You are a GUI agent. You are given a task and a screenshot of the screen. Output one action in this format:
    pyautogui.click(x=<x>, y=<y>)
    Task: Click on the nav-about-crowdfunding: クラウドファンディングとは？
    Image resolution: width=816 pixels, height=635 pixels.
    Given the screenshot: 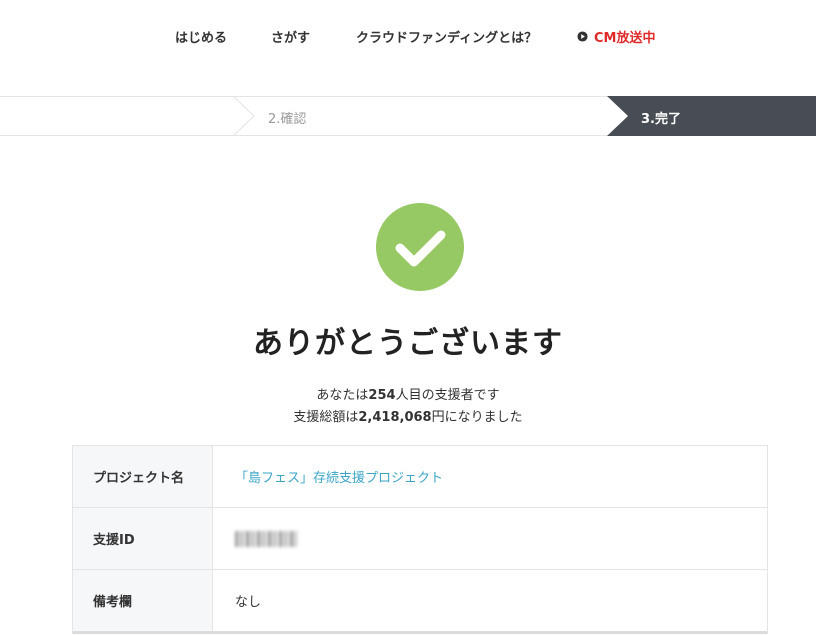 What is the action you would take?
    pyautogui.click(x=446, y=36)
    